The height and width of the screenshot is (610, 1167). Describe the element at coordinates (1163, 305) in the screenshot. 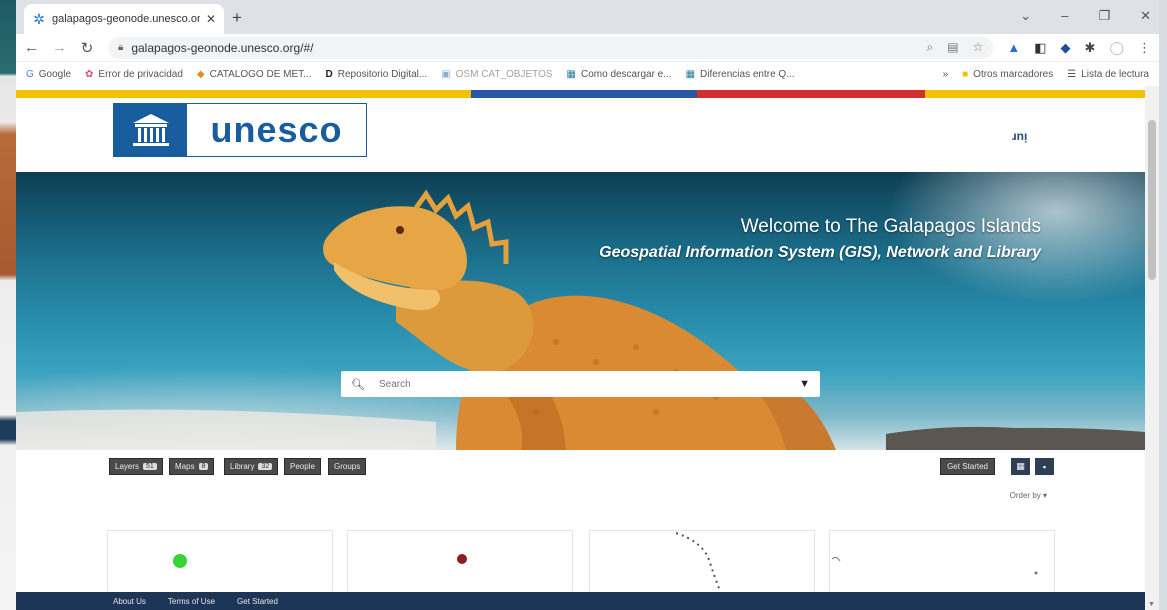

I see `desktop-background-right` at that location.